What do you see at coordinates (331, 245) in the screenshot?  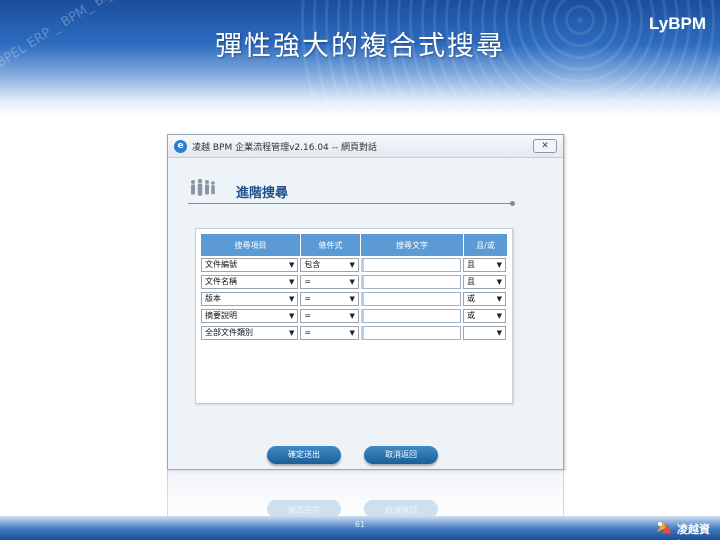 I see `header-condition: 條件式` at bounding box center [331, 245].